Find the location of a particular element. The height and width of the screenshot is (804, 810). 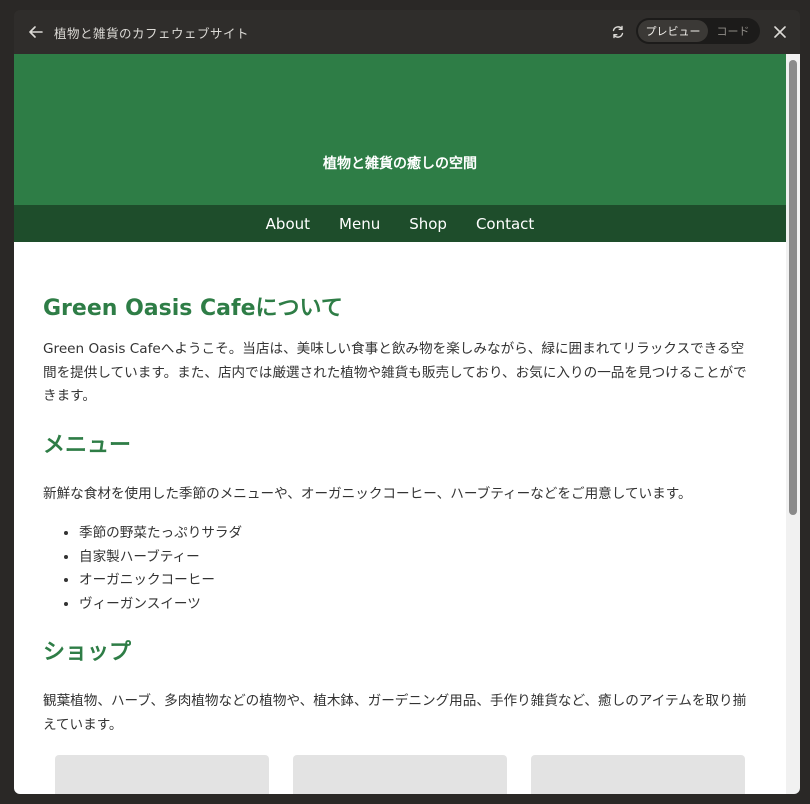

menu-heading: メニュー is located at coordinates (87, 445).